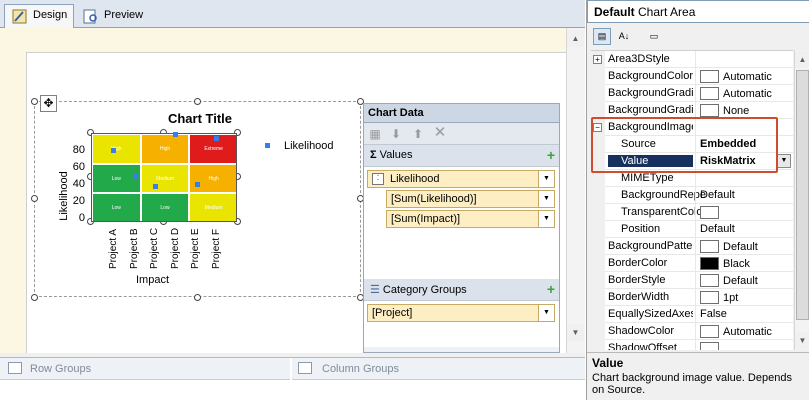  What do you see at coordinates (692, 297) in the screenshot?
I see `property-row: BorderWidth 1pt` at bounding box center [692, 297].